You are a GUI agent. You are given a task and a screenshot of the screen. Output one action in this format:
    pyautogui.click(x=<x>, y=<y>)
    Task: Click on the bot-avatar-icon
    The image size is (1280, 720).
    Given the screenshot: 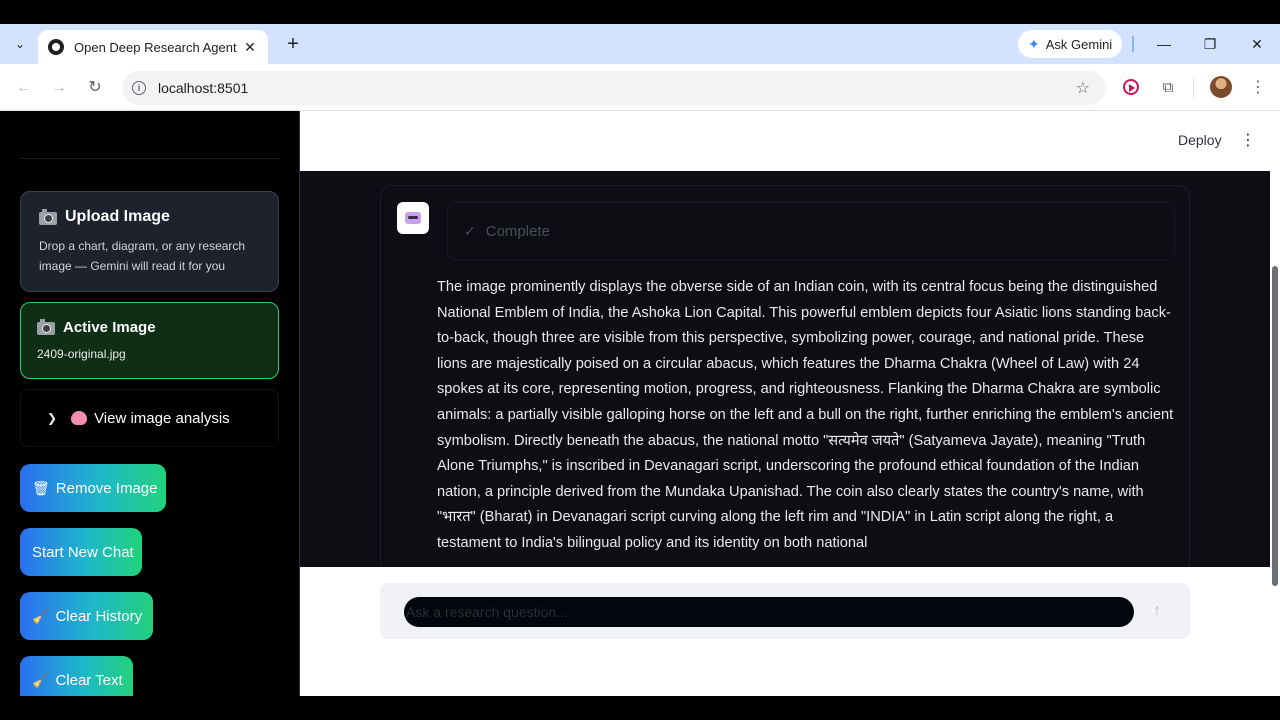 What is the action you would take?
    pyautogui.click(x=413, y=218)
    